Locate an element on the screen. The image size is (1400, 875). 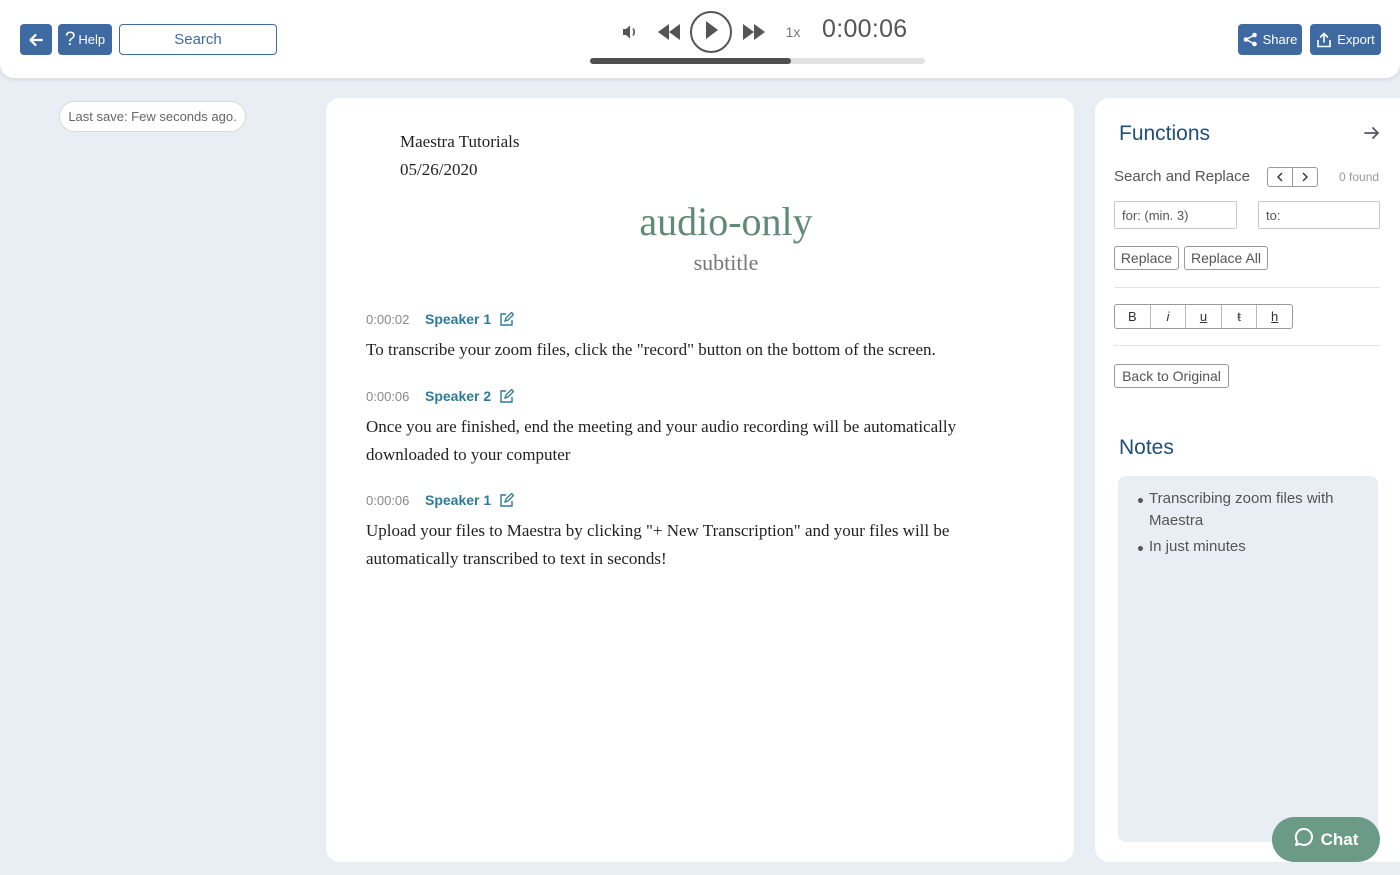
note-item: In just minutes is located at coordinates (1250, 547).